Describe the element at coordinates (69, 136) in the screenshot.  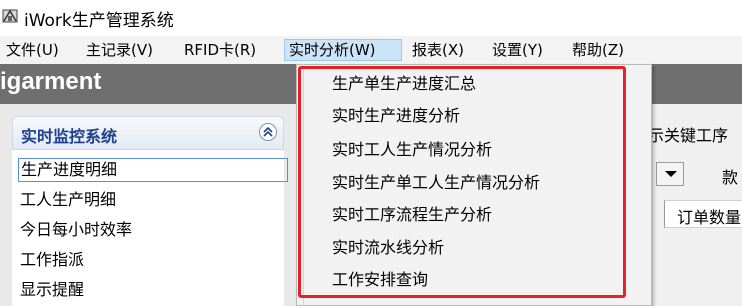
I see `panel-title: 实时监控系统` at that location.